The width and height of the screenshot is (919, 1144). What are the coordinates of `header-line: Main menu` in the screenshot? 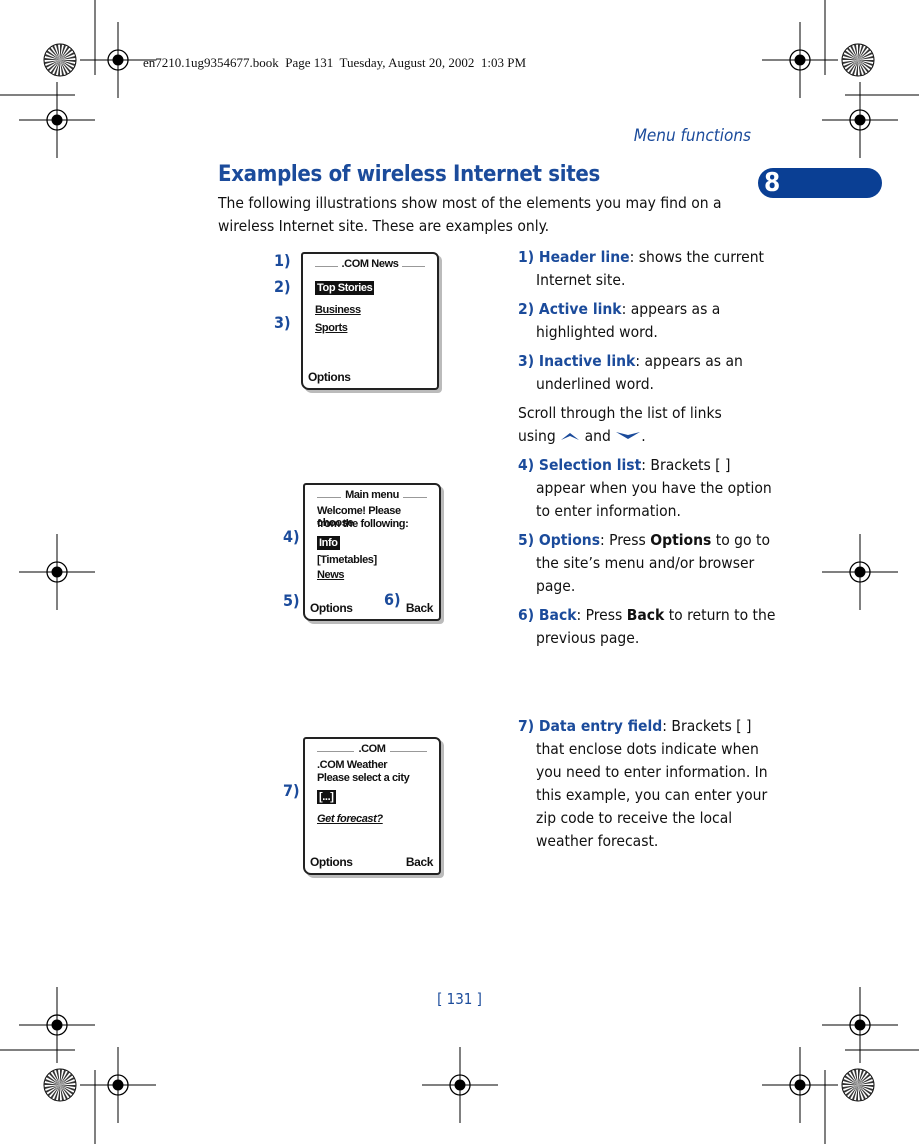 It's located at (372, 495).